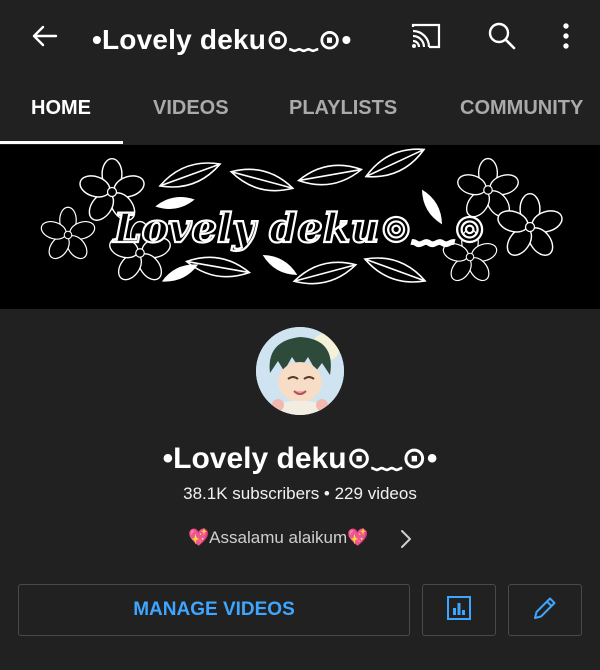 This screenshot has height=670, width=600. Describe the element at coordinates (300, 493) in the screenshot. I see `channel-stats: 38.1K subscribers • 229 videos` at that location.